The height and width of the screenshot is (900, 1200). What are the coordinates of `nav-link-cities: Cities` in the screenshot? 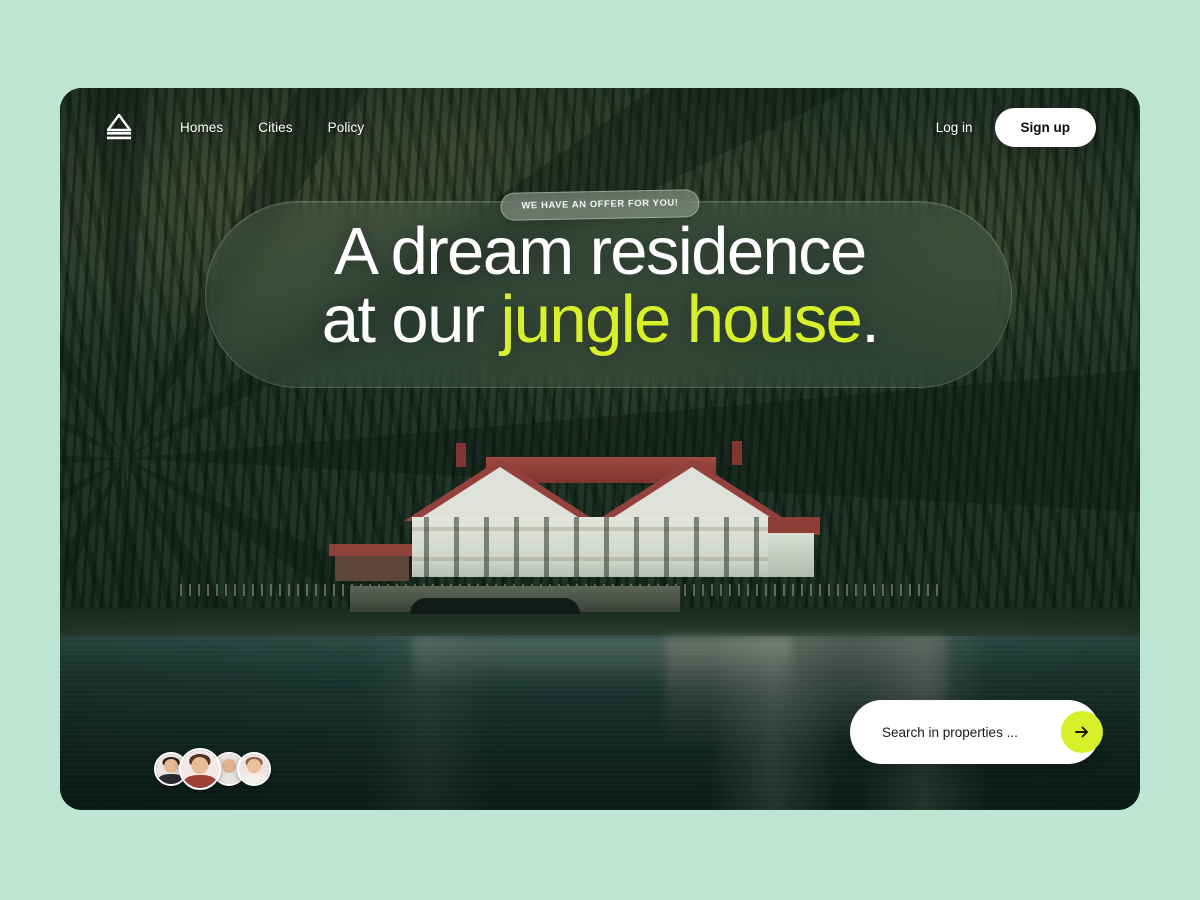 It's located at (275, 127).